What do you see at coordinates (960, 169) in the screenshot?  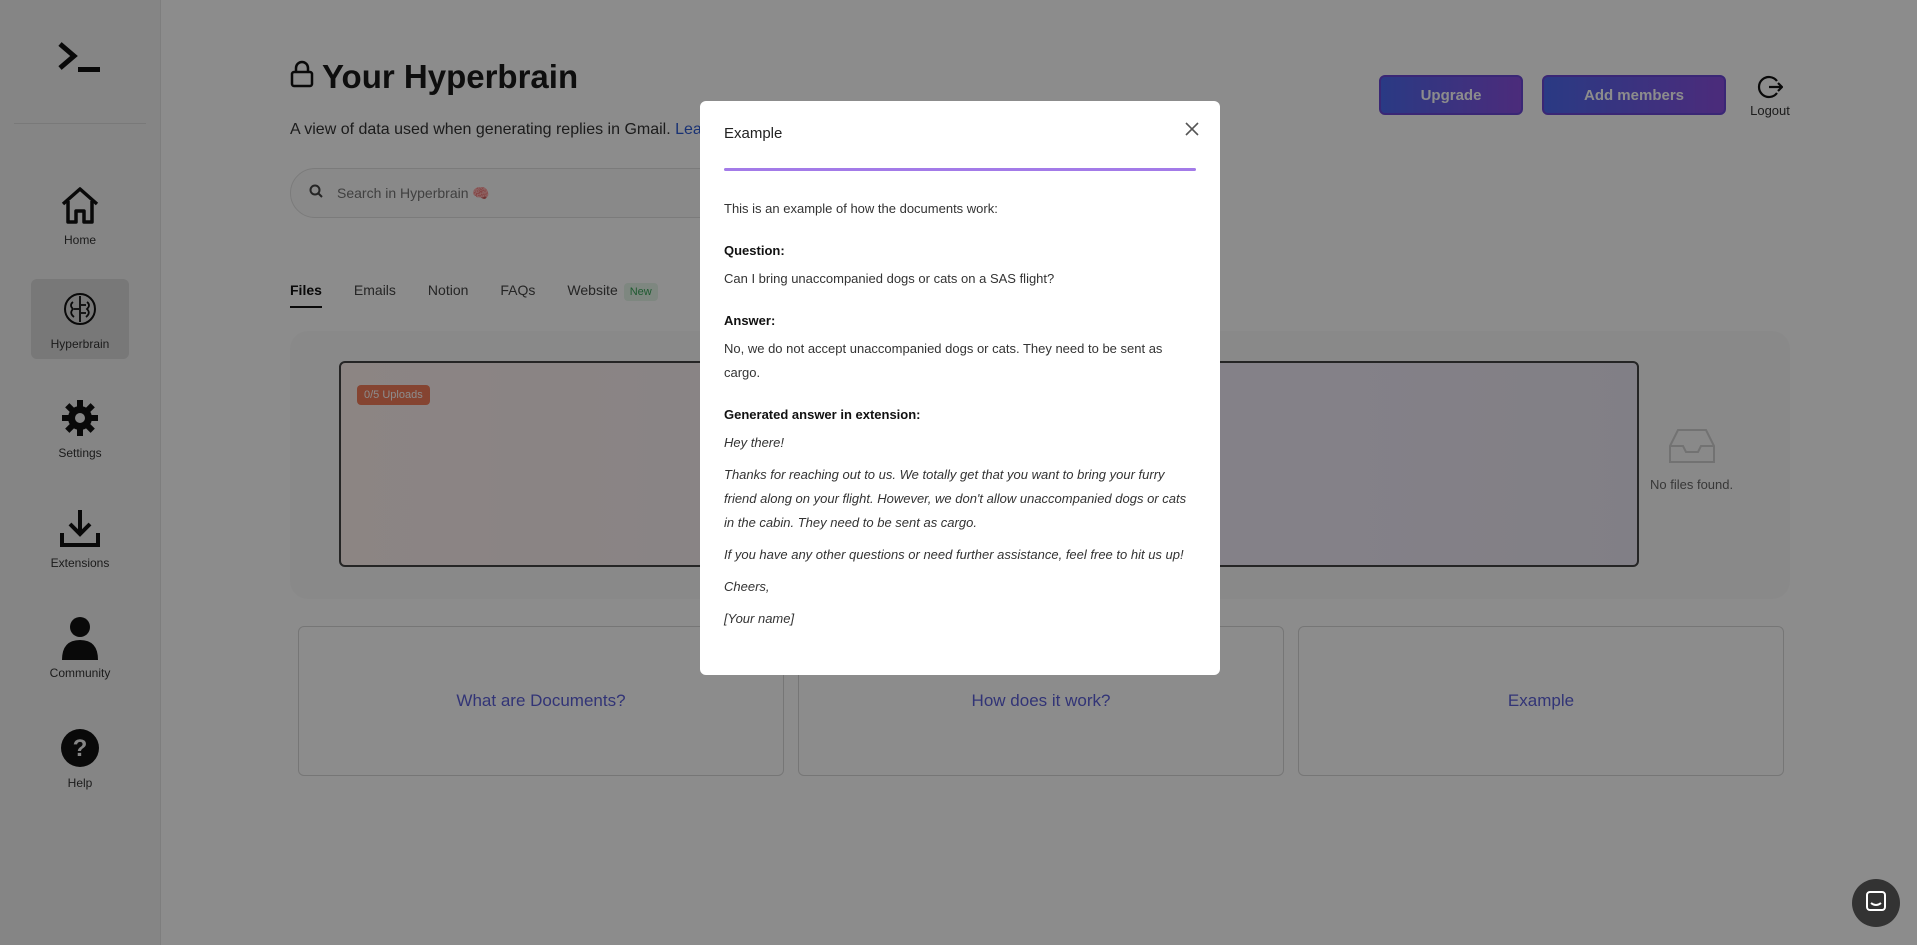 I see `modal-divider` at bounding box center [960, 169].